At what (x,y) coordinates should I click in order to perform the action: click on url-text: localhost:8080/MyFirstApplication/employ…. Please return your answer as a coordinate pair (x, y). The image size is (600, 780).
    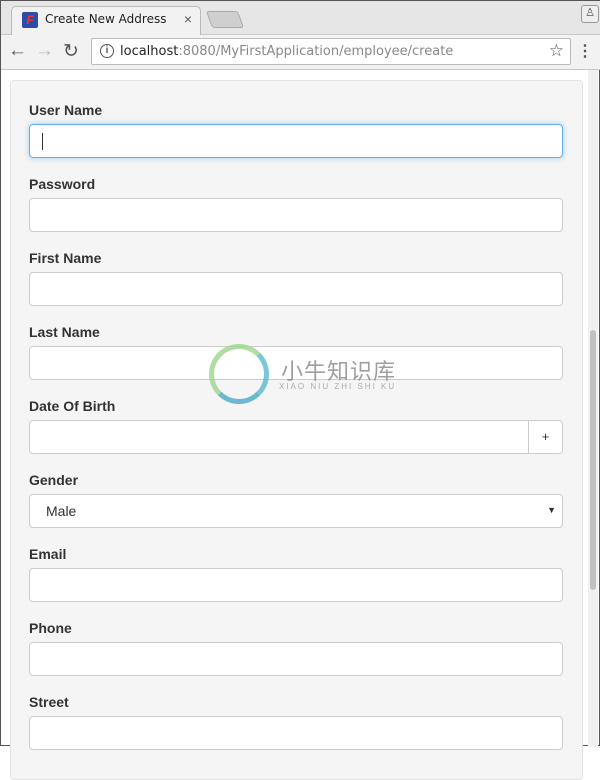
    Looking at the image, I should click on (286, 51).